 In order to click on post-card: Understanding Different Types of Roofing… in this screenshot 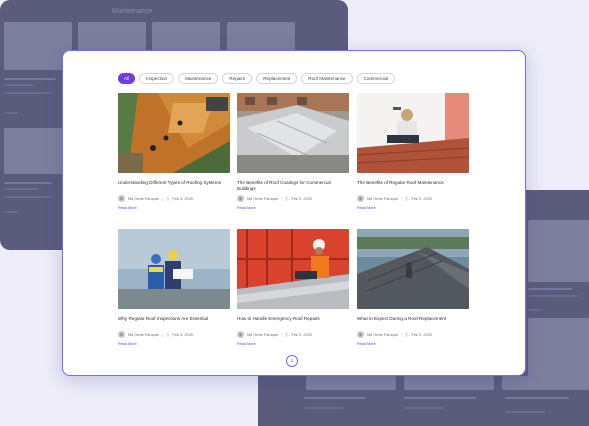, I will do `click(174, 151)`.